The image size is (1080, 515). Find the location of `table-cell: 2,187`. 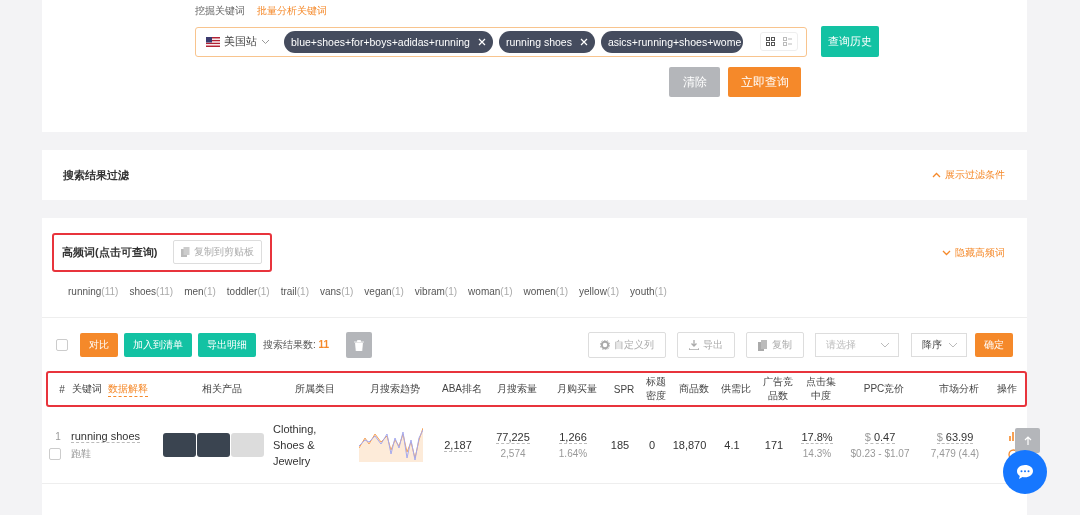

table-cell: 2,187 is located at coordinates (458, 445).